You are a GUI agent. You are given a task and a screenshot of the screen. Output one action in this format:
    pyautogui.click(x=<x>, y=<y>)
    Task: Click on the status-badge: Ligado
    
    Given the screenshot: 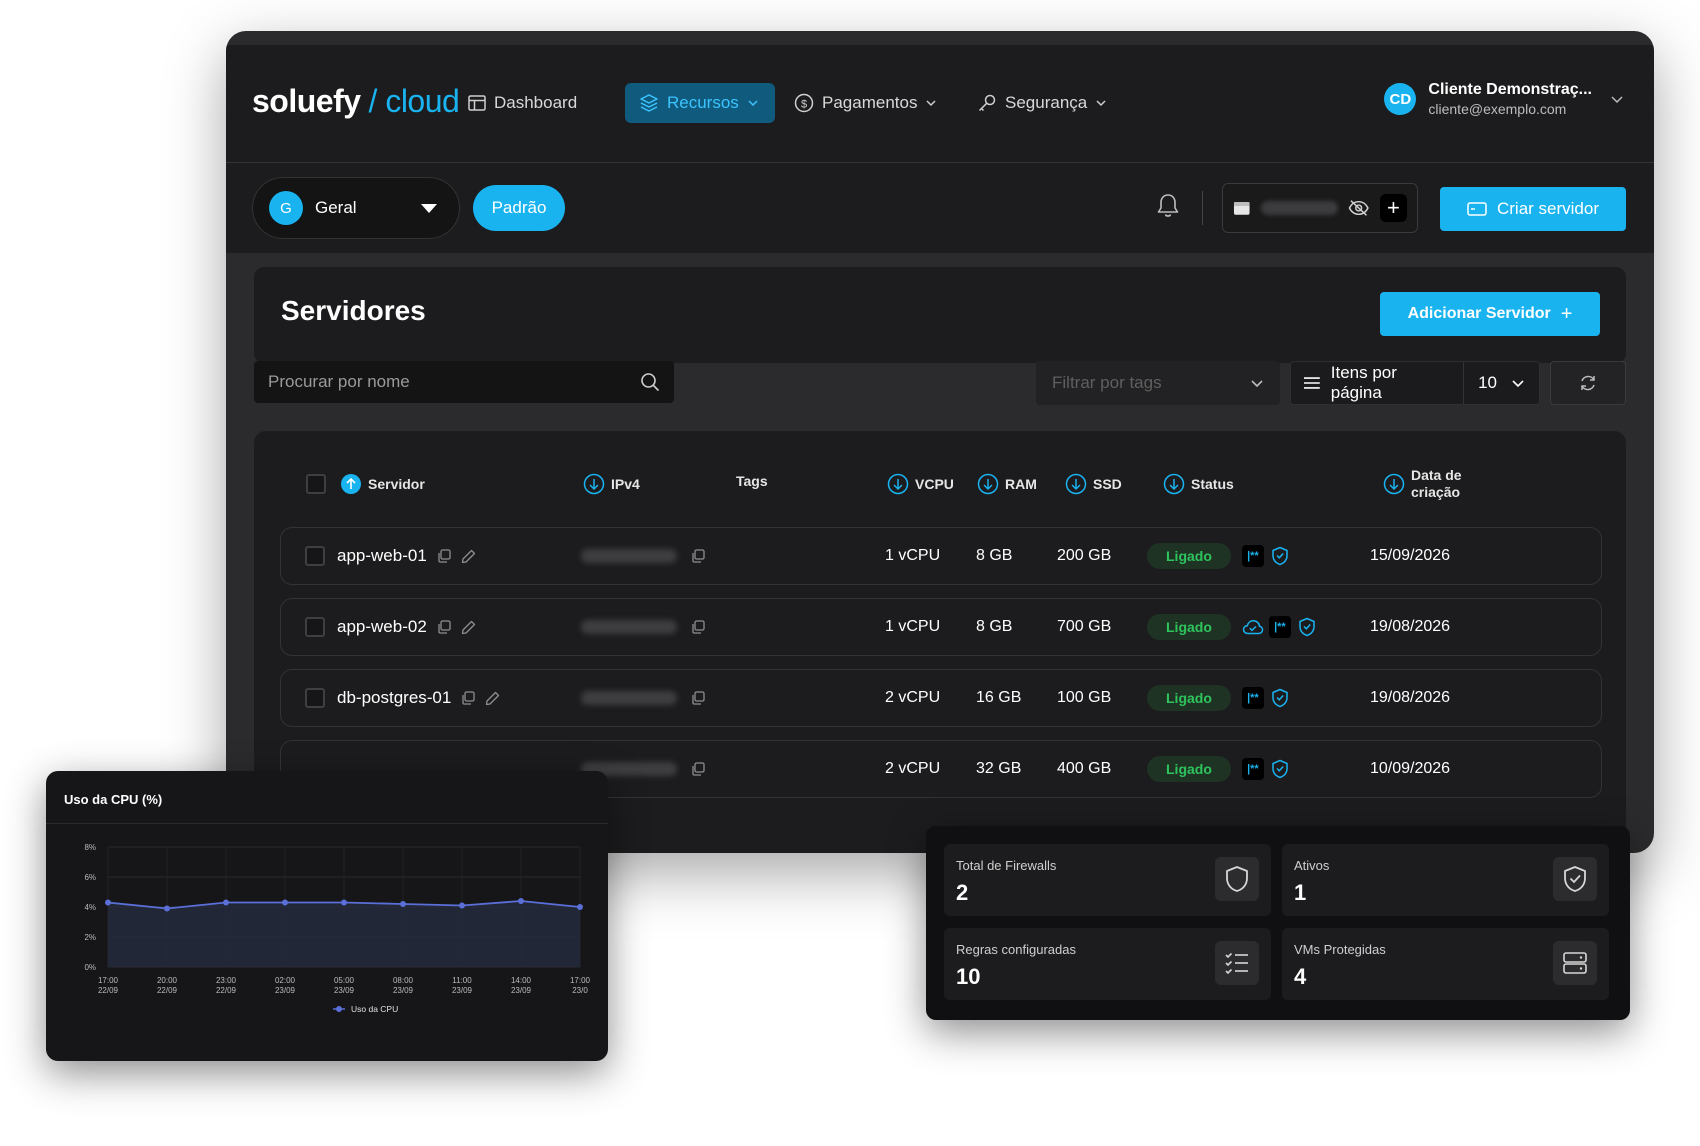 What is the action you would take?
    pyautogui.click(x=1189, y=556)
    